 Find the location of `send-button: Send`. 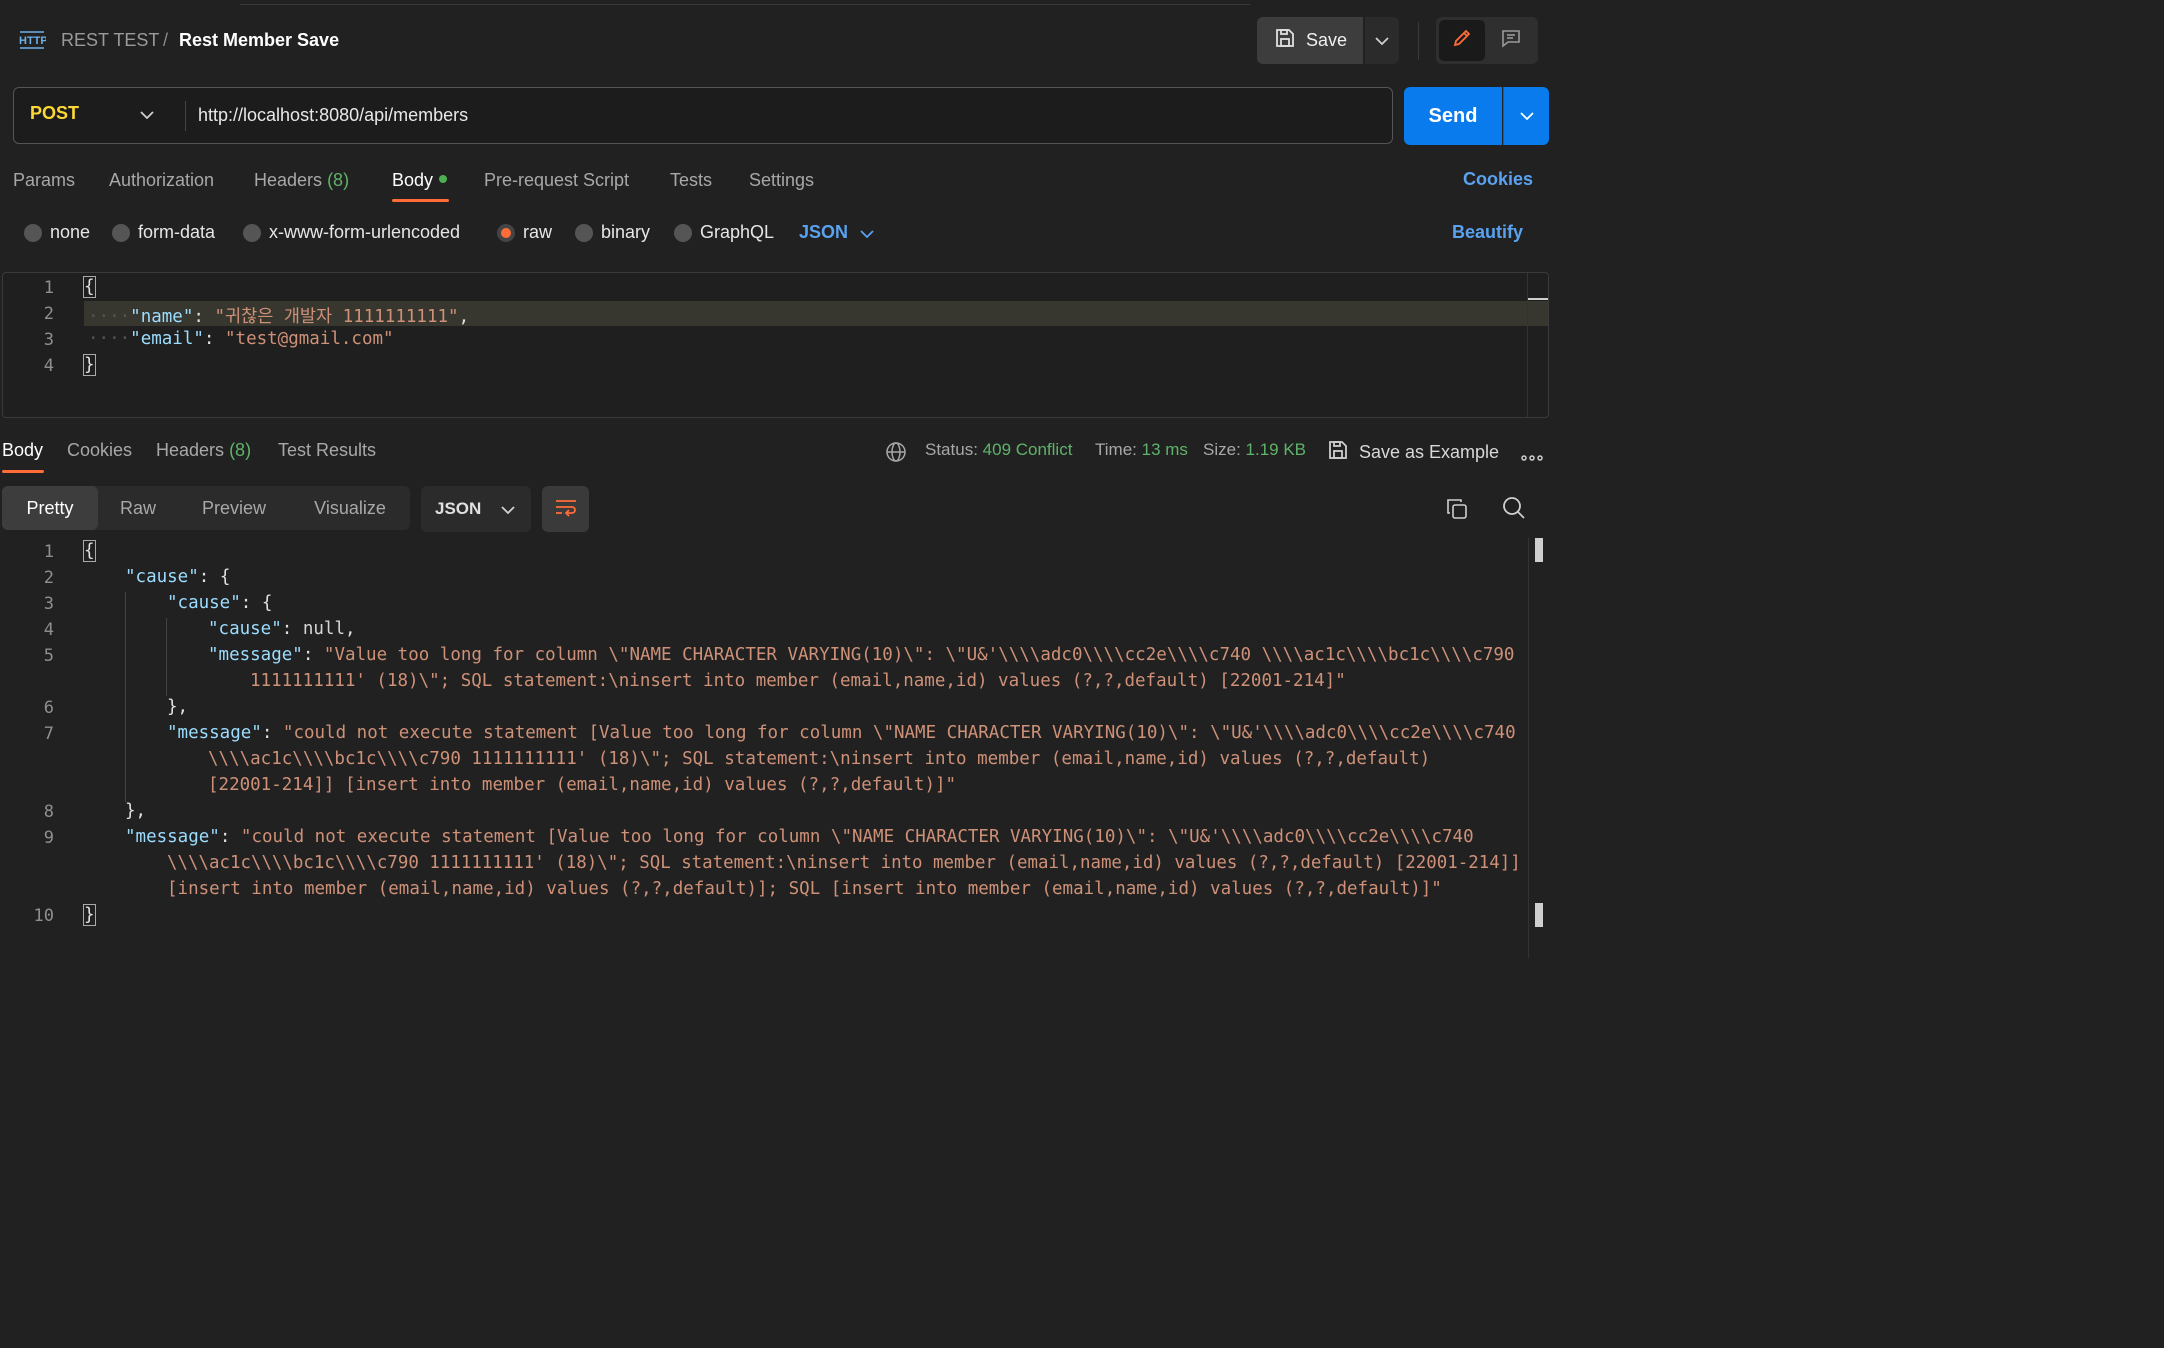

send-button: Send is located at coordinates (1453, 116).